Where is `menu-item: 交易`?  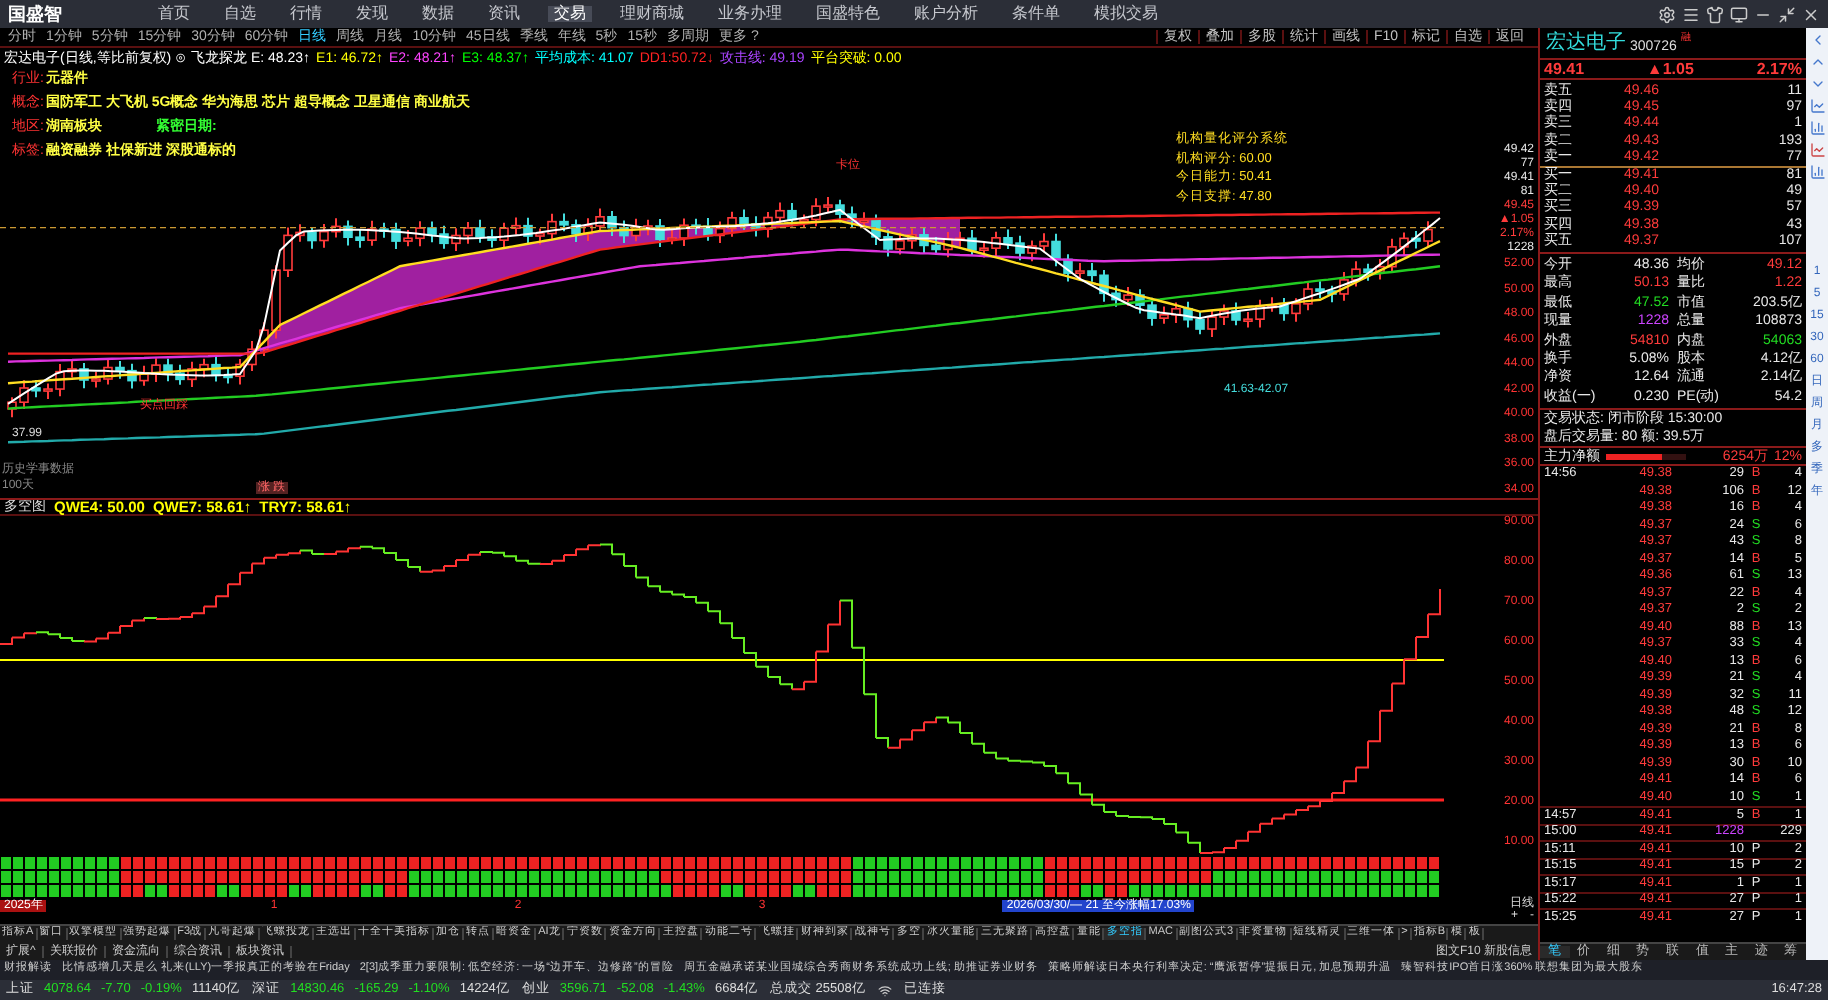
menu-item: 交易 is located at coordinates (570, 14).